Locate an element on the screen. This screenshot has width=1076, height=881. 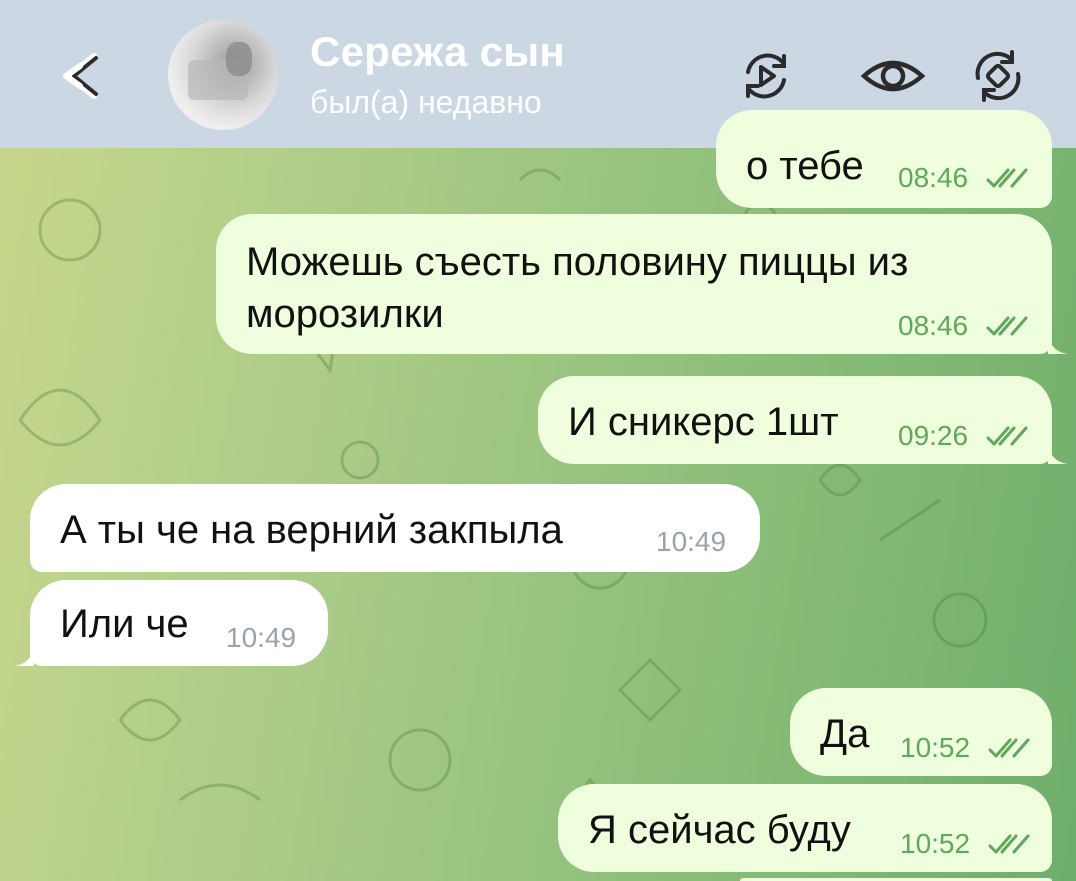
rotate-icon is located at coordinates (998, 76).